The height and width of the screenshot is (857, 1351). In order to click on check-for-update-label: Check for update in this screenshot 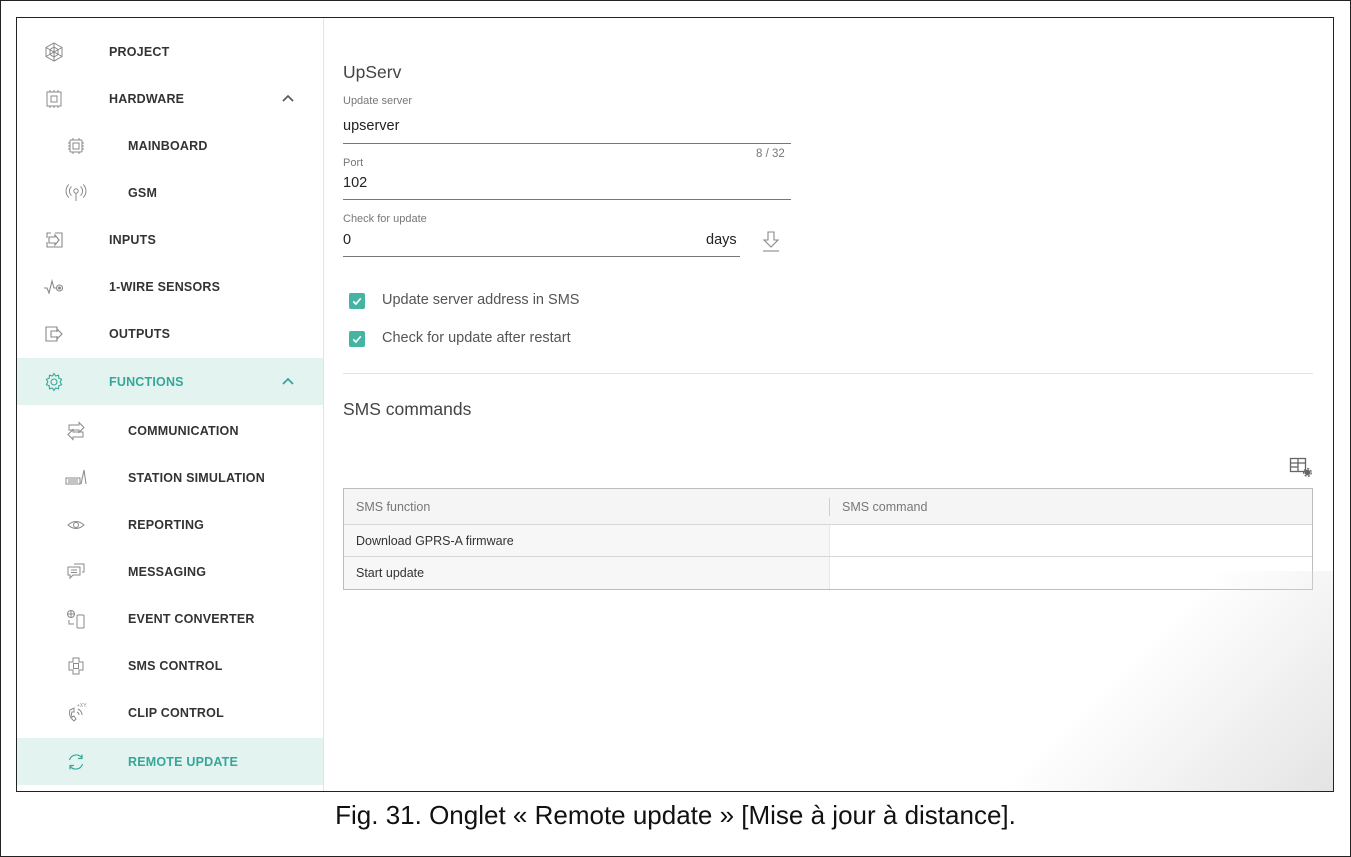, I will do `click(385, 219)`.